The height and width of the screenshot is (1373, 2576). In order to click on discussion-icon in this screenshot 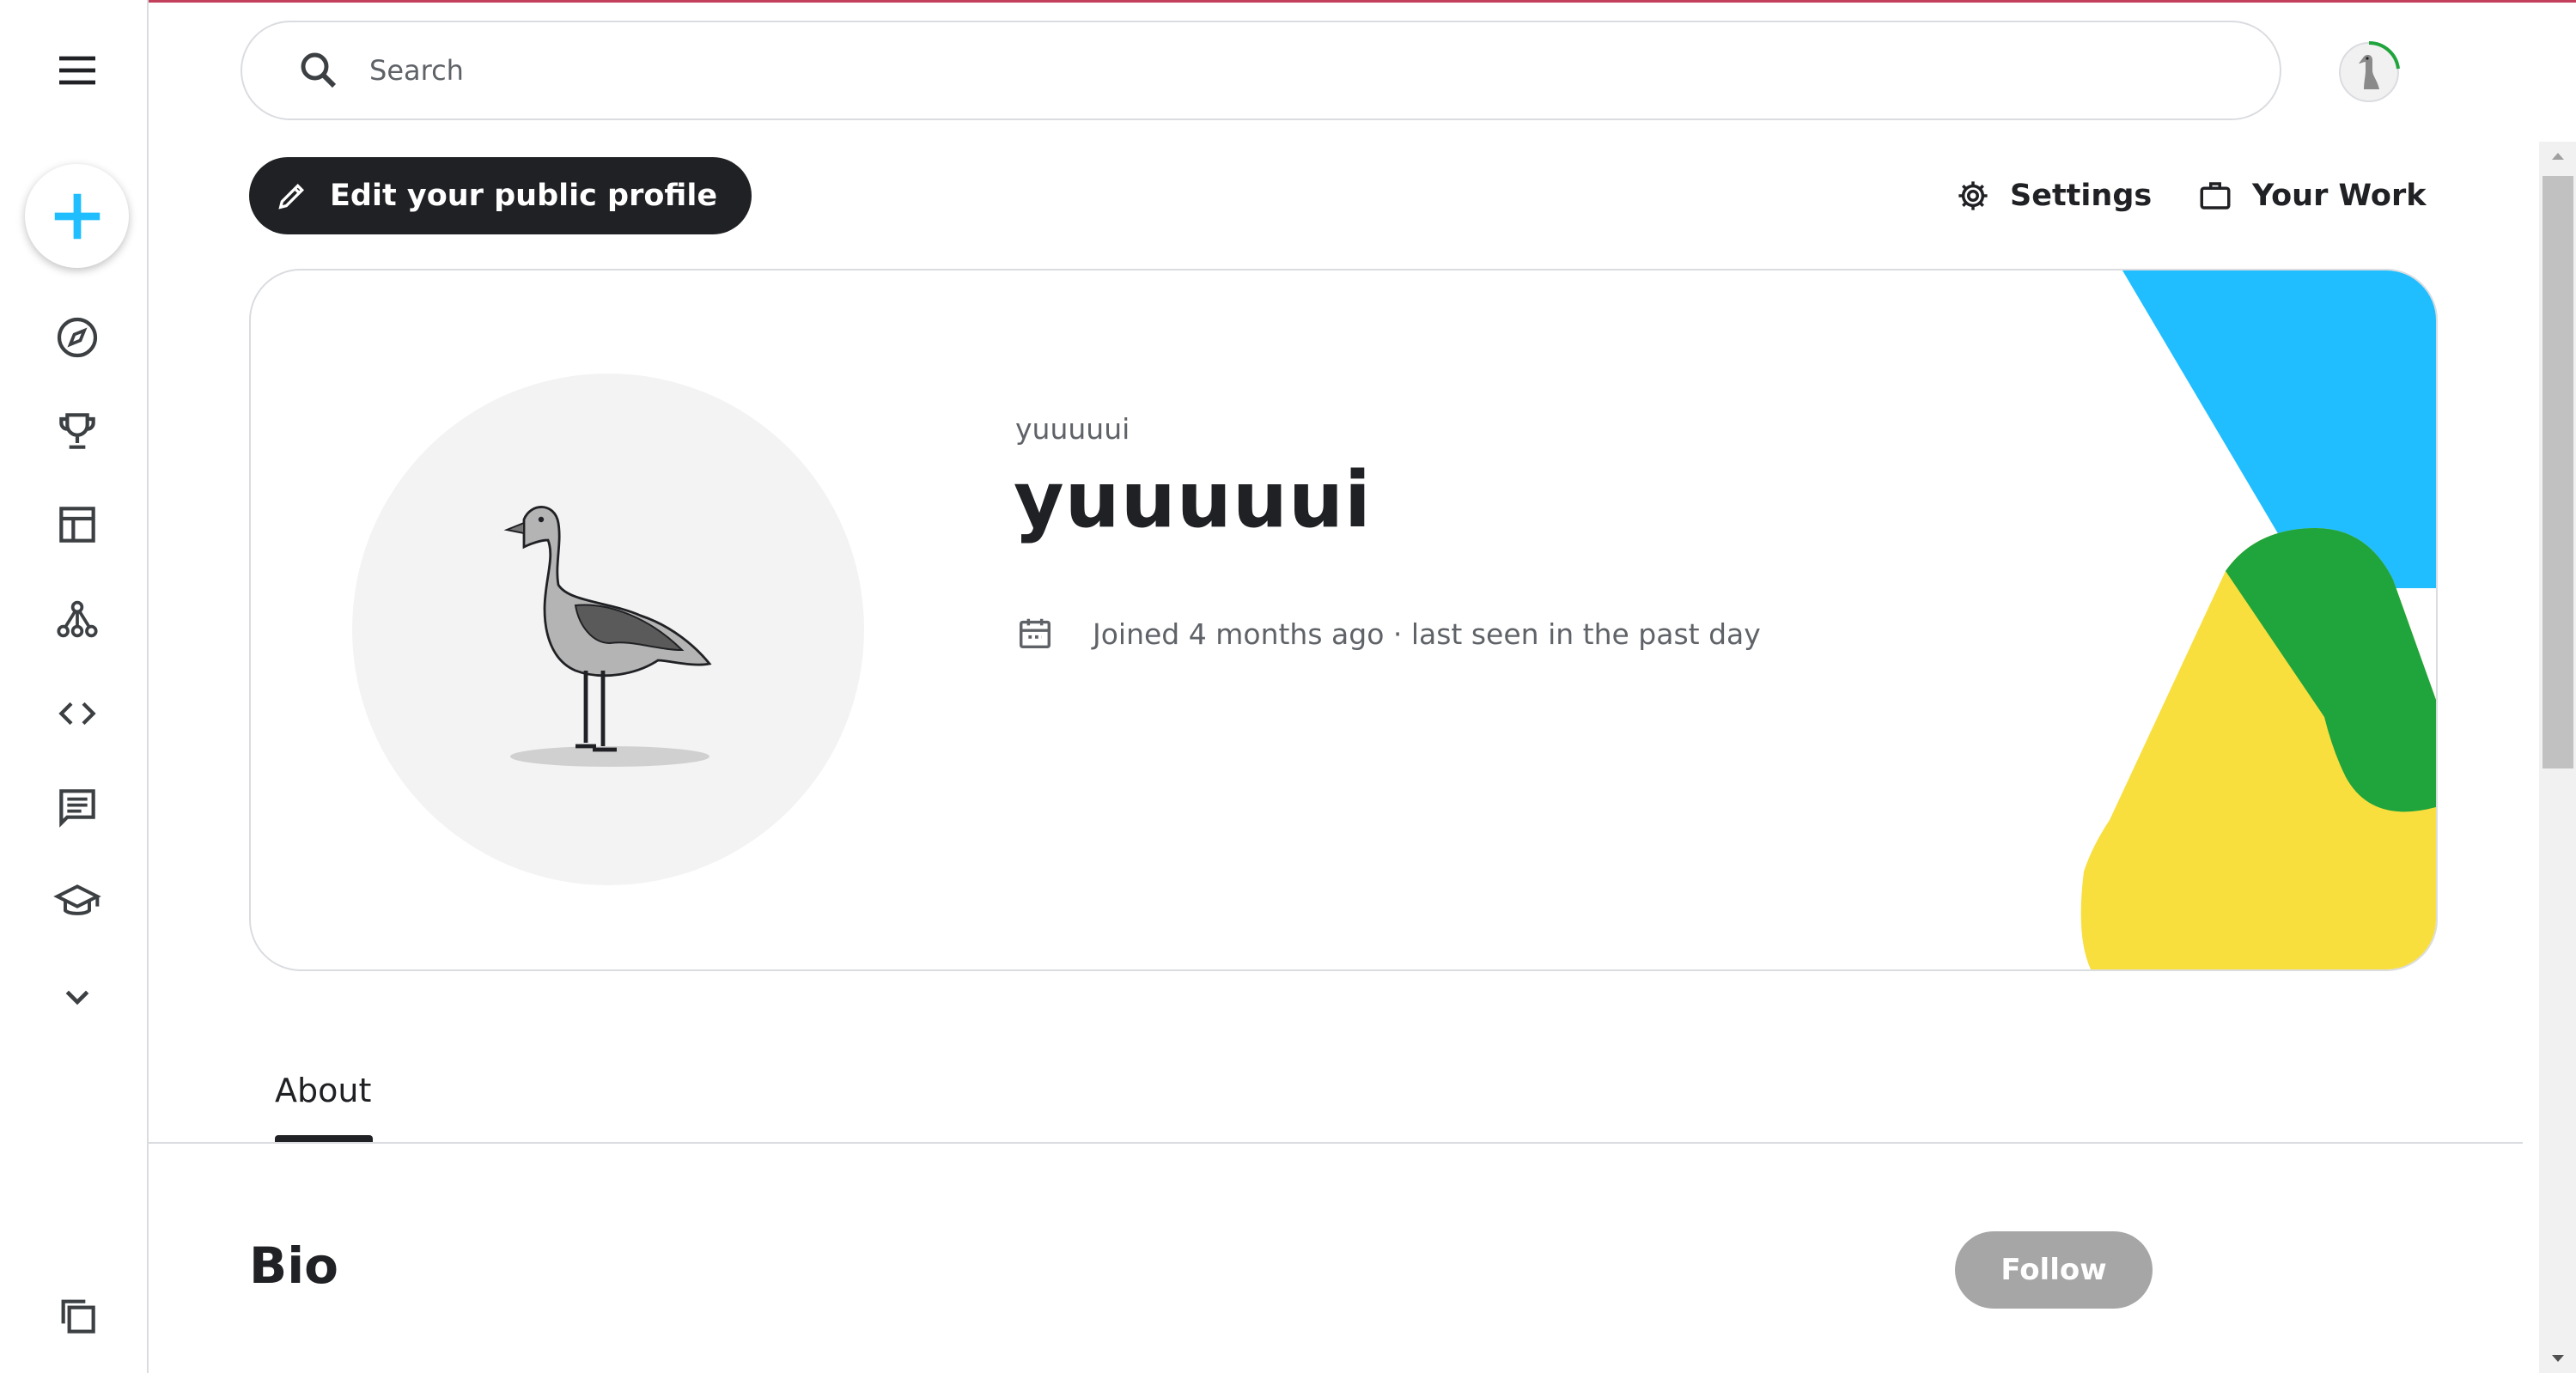, I will do `click(77, 808)`.